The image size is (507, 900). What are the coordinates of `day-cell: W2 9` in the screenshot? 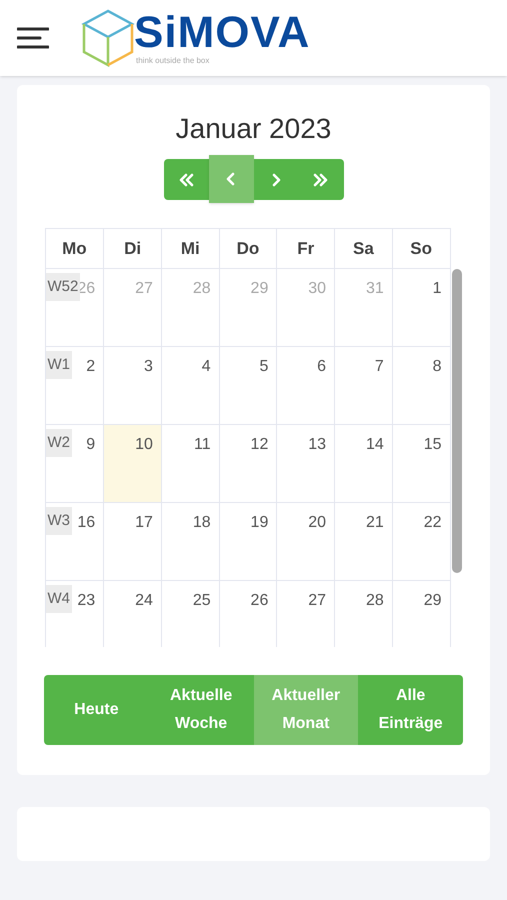 It's located at (75, 463).